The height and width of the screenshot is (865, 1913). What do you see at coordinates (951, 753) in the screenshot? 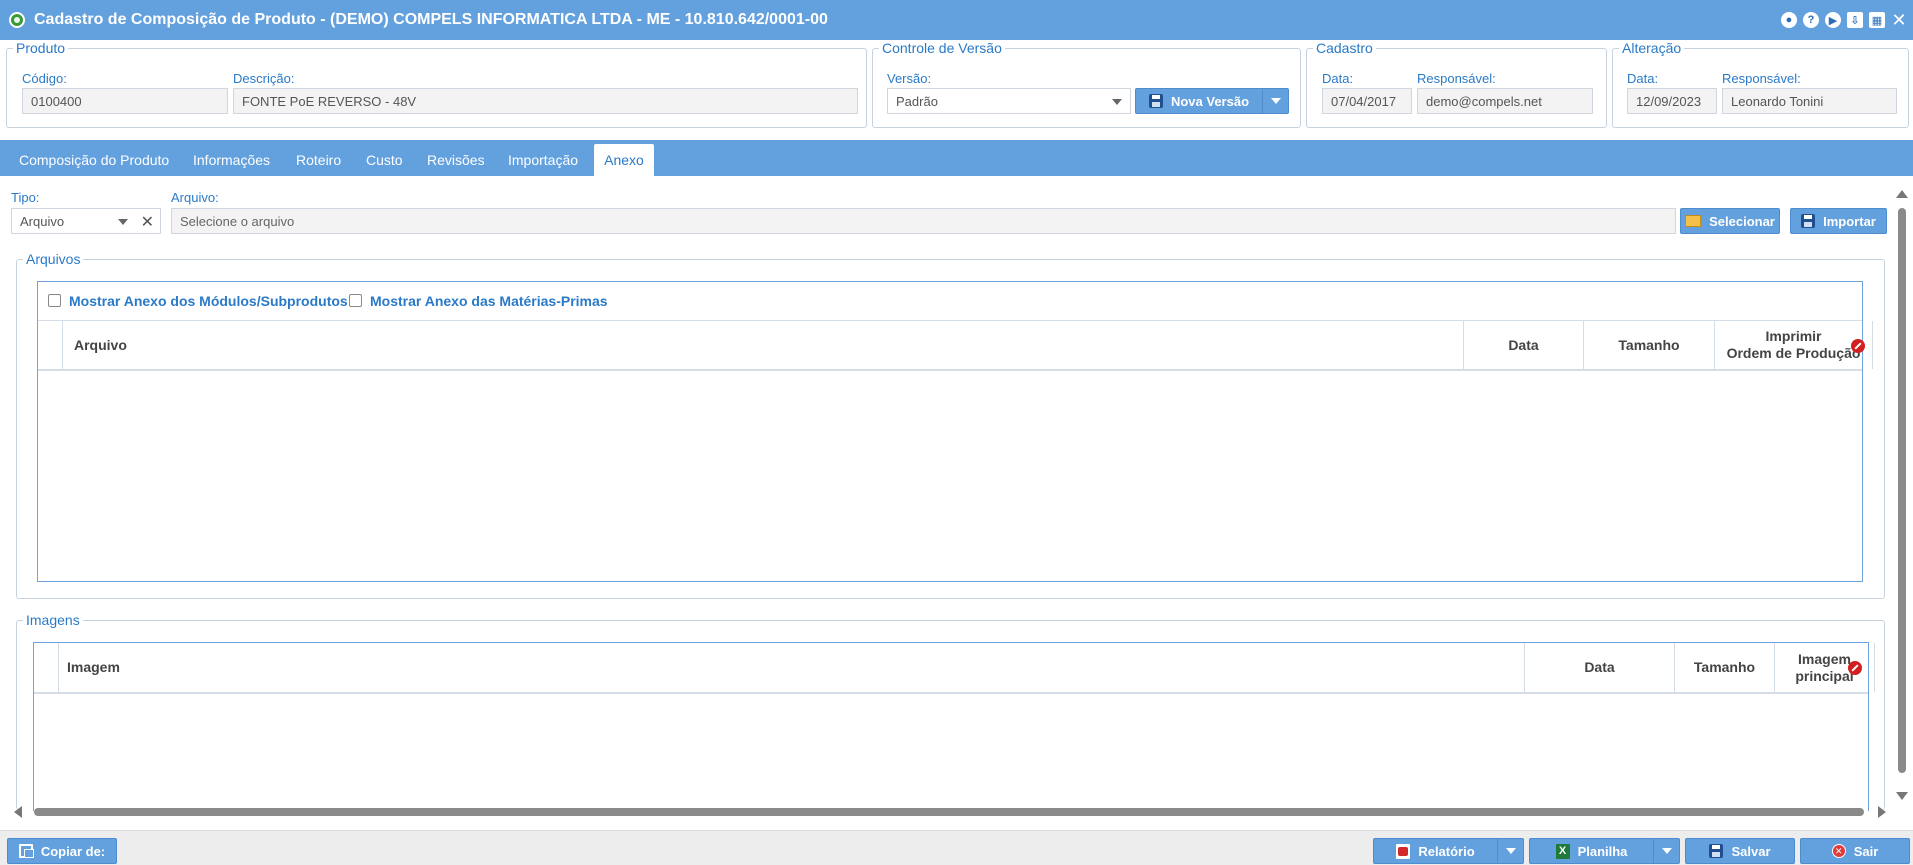
I see `imagens-grid-body` at bounding box center [951, 753].